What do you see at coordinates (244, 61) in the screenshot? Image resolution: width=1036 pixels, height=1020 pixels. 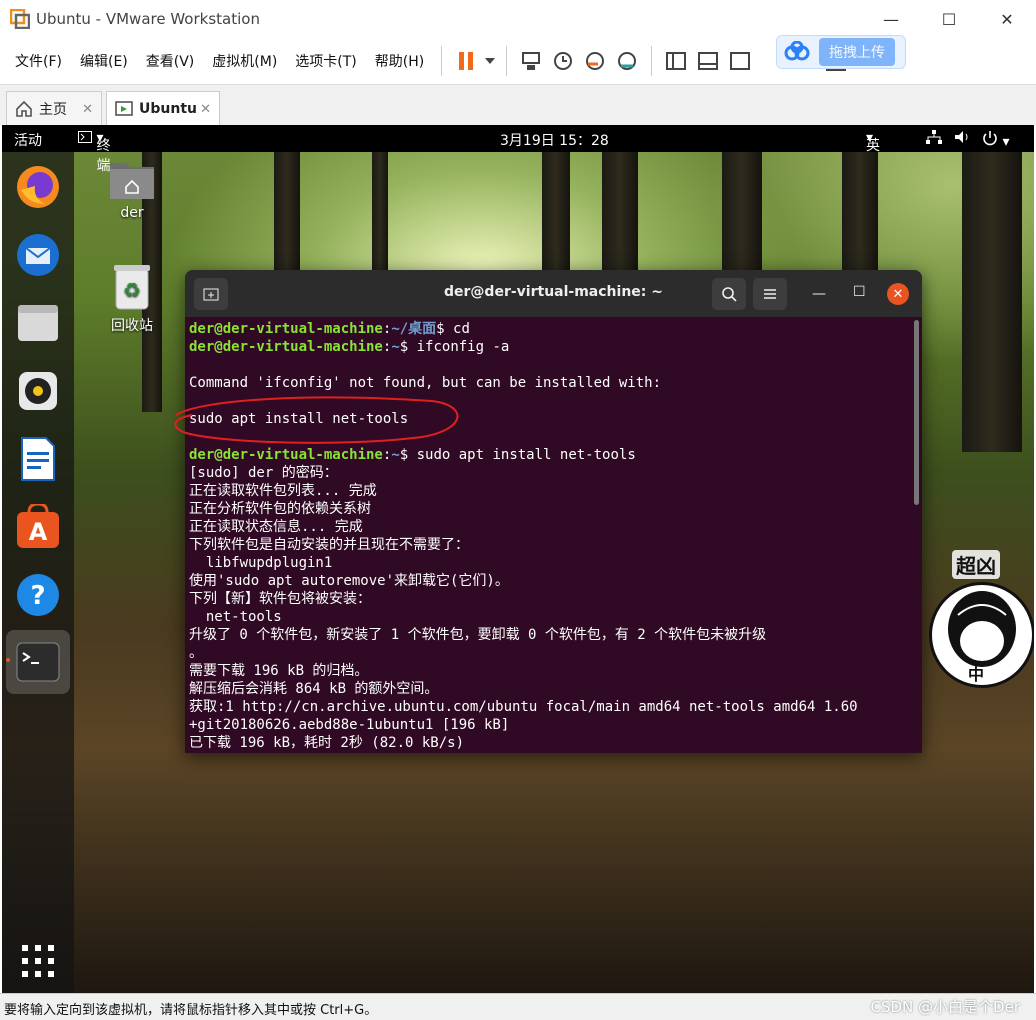 I see `menu-vm: 虚拟机(M)` at bounding box center [244, 61].